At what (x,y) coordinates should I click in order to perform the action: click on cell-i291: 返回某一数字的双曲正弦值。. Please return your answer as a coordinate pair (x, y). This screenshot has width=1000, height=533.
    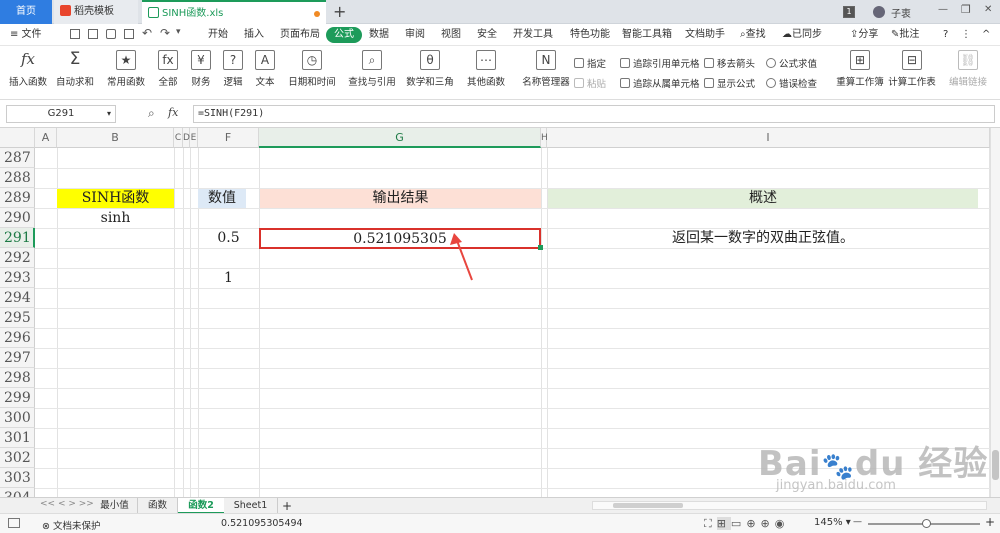
    Looking at the image, I should click on (763, 238).